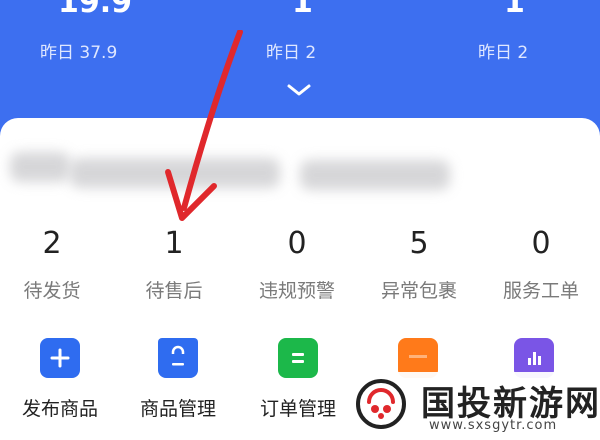  Describe the element at coordinates (52, 291) in the screenshot. I see `counter-label: 待发货` at that location.